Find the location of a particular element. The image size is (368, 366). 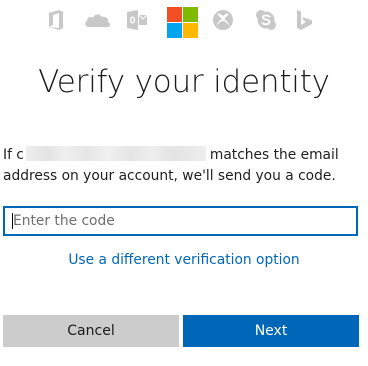

text-caret is located at coordinates (12, 221).